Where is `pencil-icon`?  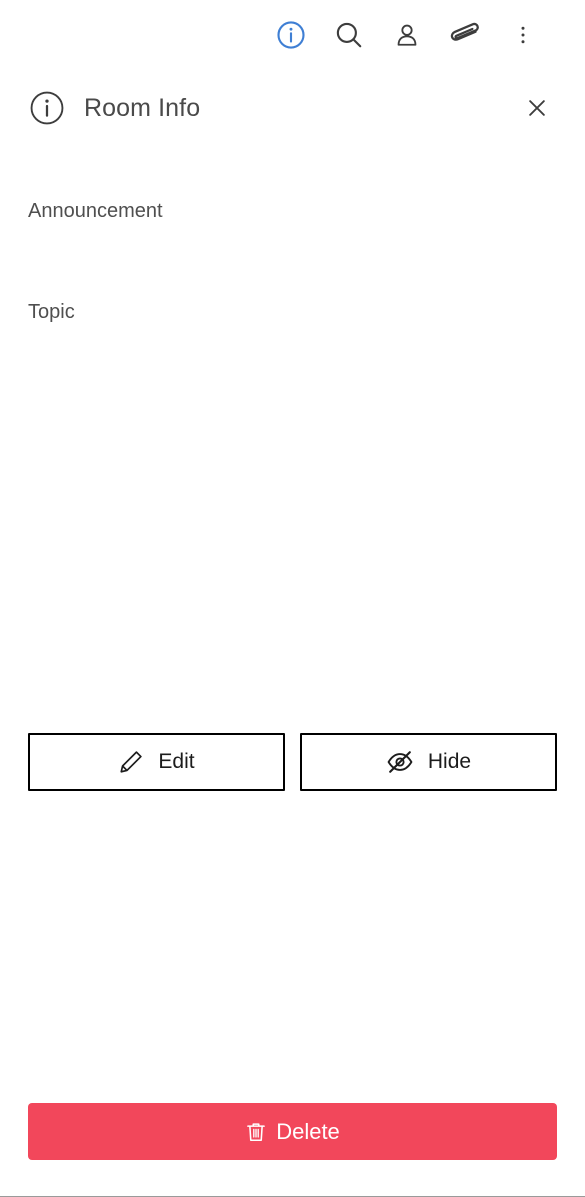
pencil-icon is located at coordinates (131, 762).